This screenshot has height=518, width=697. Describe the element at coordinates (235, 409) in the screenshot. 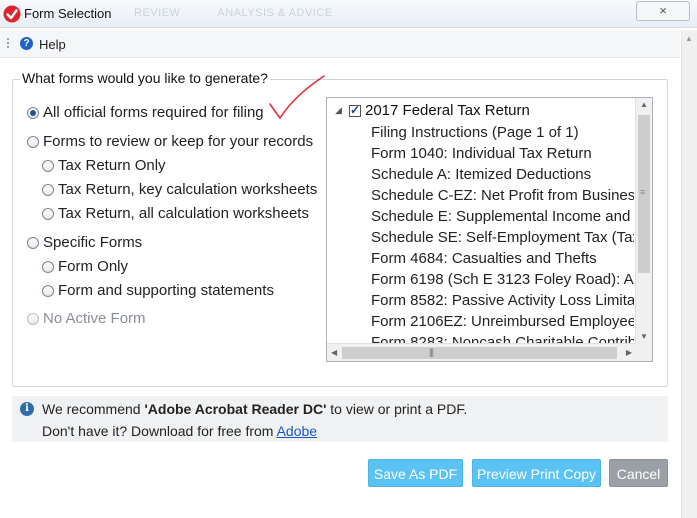

I see `reader-name: 'Adobe Acrobat Reader DC'` at that location.